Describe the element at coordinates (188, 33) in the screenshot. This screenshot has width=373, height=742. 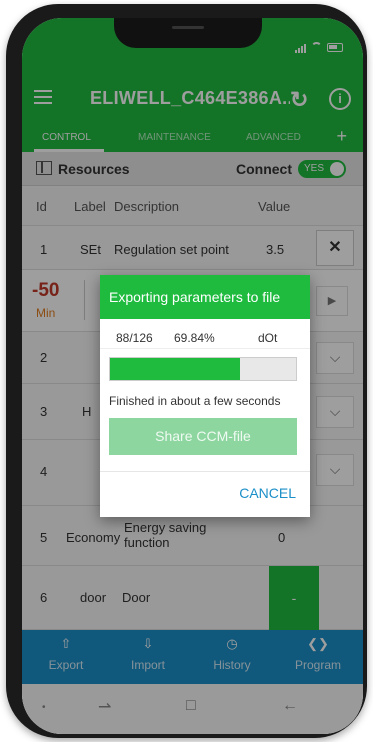
I see `notch` at that location.